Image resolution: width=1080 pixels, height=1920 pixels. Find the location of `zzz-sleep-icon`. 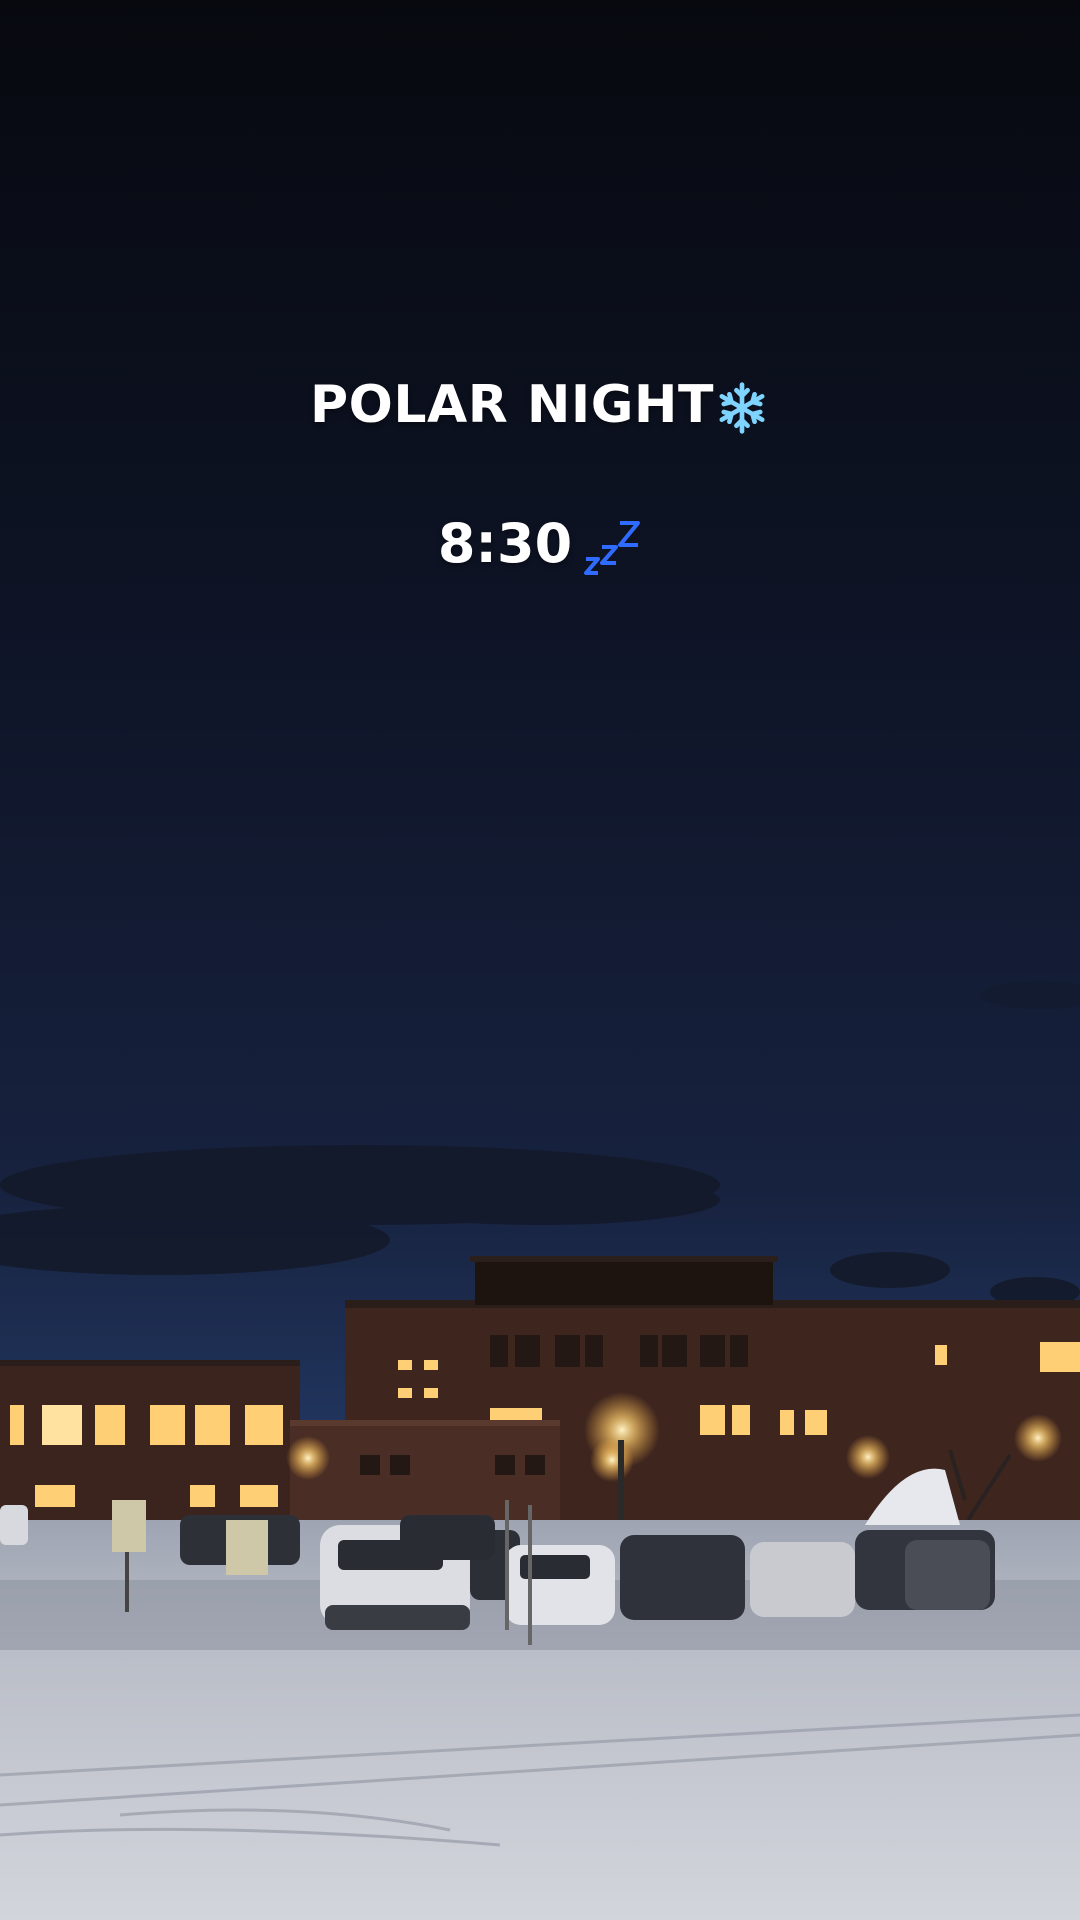

zzz-sleep-icon is located at coordinates (612, 548).